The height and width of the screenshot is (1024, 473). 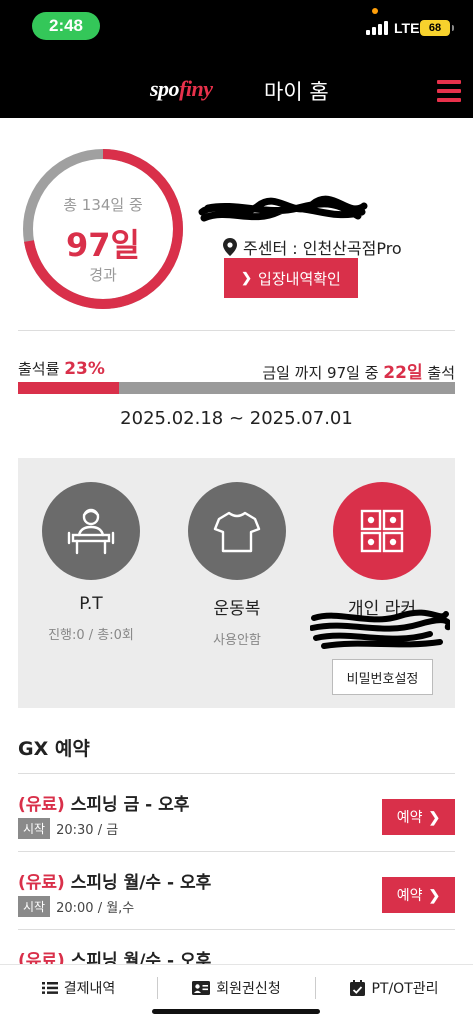 I want to click on clock: 2:48, so click(x=66, y=26).